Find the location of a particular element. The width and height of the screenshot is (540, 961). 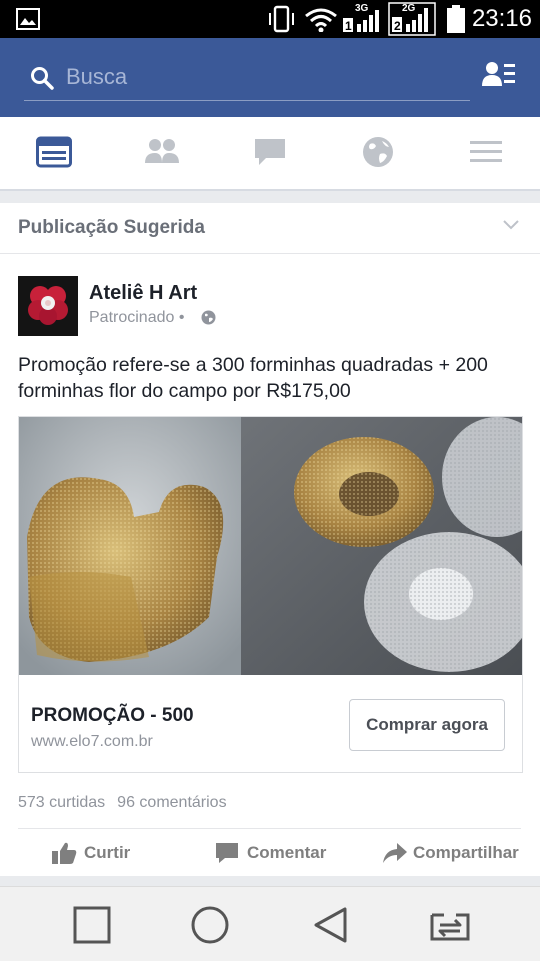

hamburger-icon is located at coordinates (486, 151).